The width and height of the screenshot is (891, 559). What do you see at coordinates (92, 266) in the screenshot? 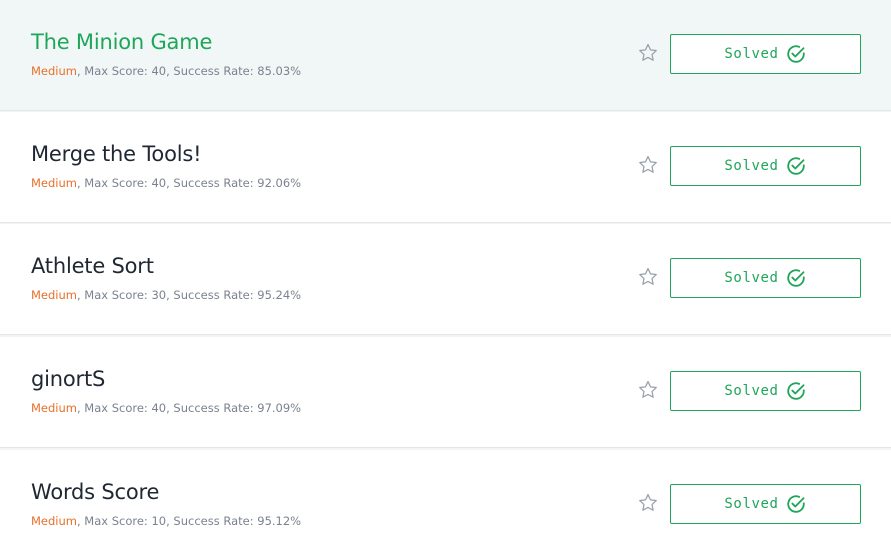
I see `challenge-title: Athlete Sort` at bounding box center [92, 266].